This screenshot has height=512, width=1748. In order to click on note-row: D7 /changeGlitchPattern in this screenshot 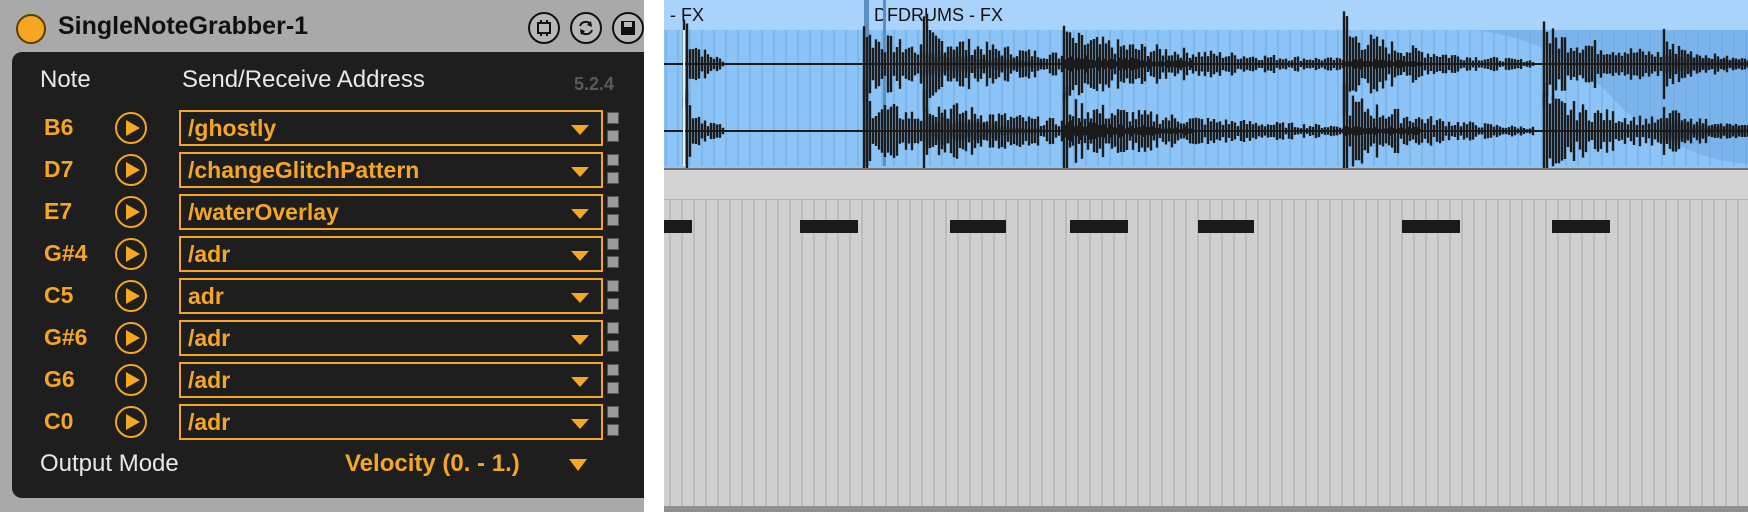, I will do `click(328, 170)`.